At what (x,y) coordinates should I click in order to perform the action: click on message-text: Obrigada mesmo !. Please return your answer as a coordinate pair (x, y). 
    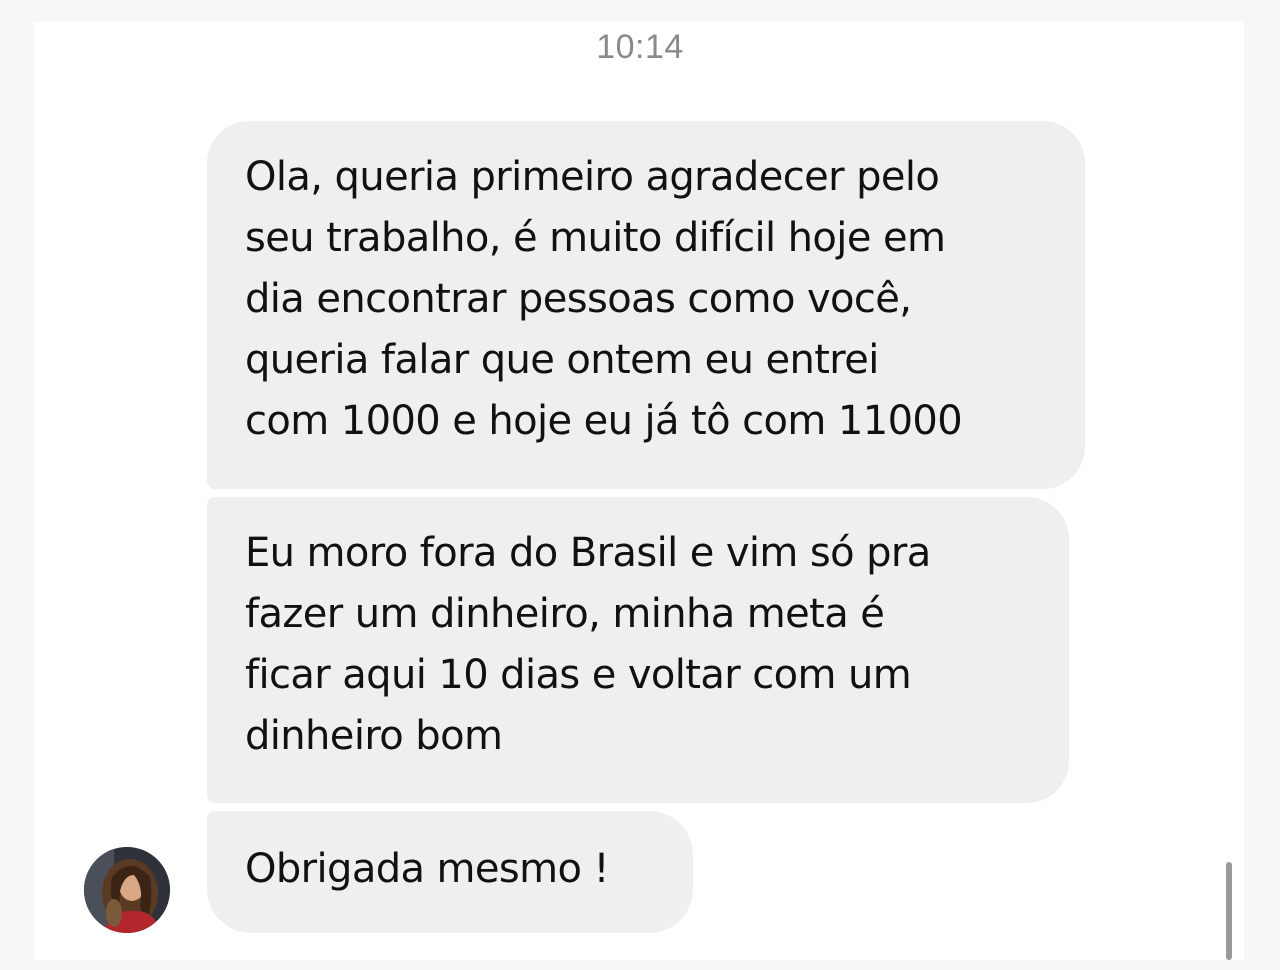
    Looking at the image, I should click on (427, 869).